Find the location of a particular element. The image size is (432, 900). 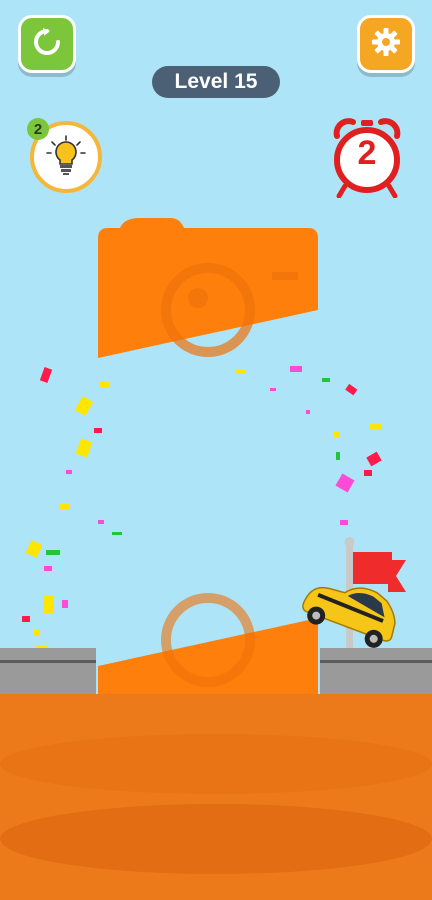

timer: 2 is located at coordinates (367, 157).